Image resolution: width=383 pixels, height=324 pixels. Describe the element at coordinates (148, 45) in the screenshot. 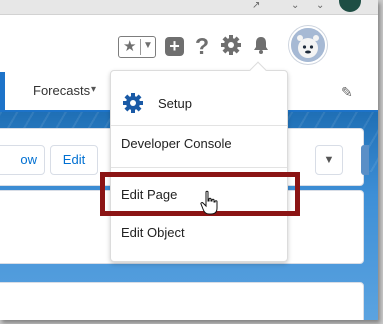

I see `chevron-down-icon: ▼` at that location.